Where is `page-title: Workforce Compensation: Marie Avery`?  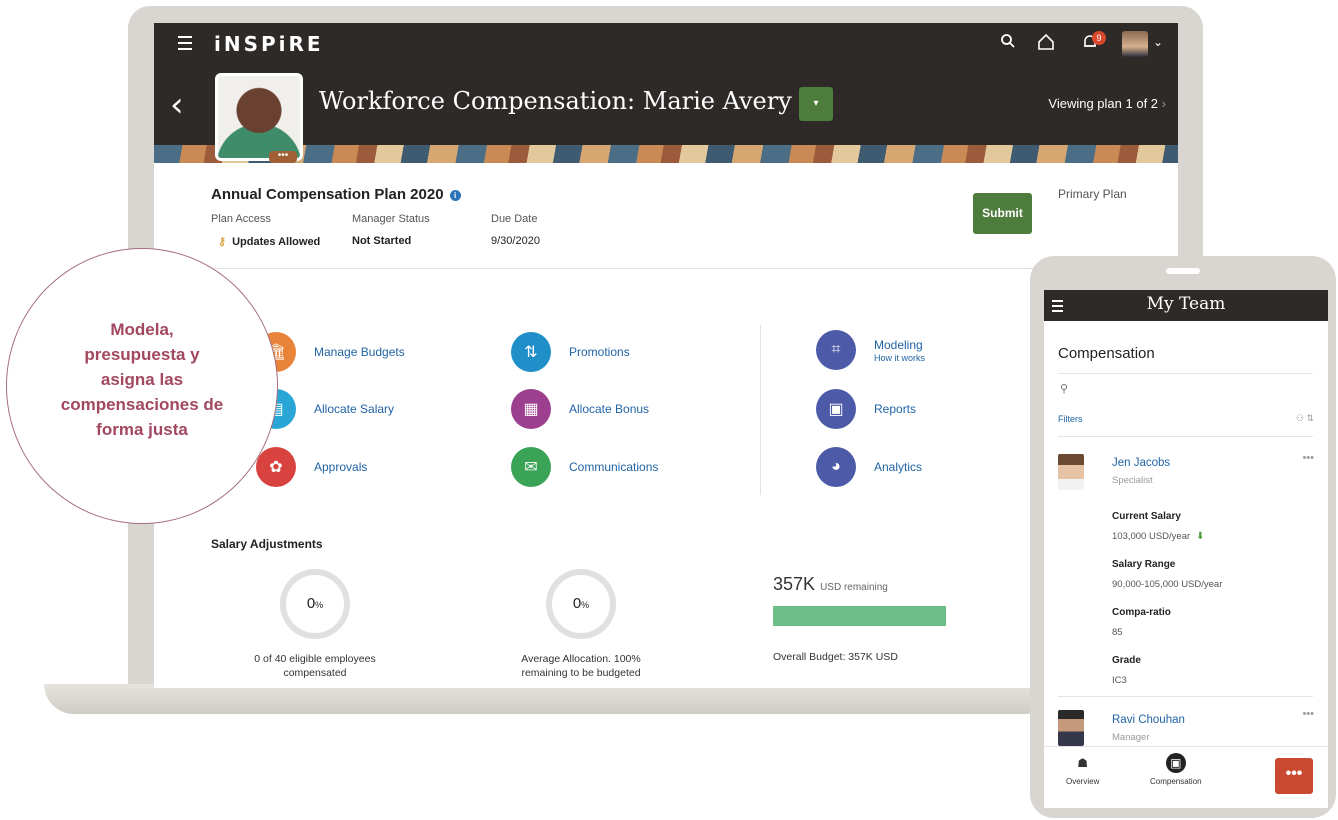
page-title: Workforce Compensation: Marie Avery is located at coordinates (555, 101).